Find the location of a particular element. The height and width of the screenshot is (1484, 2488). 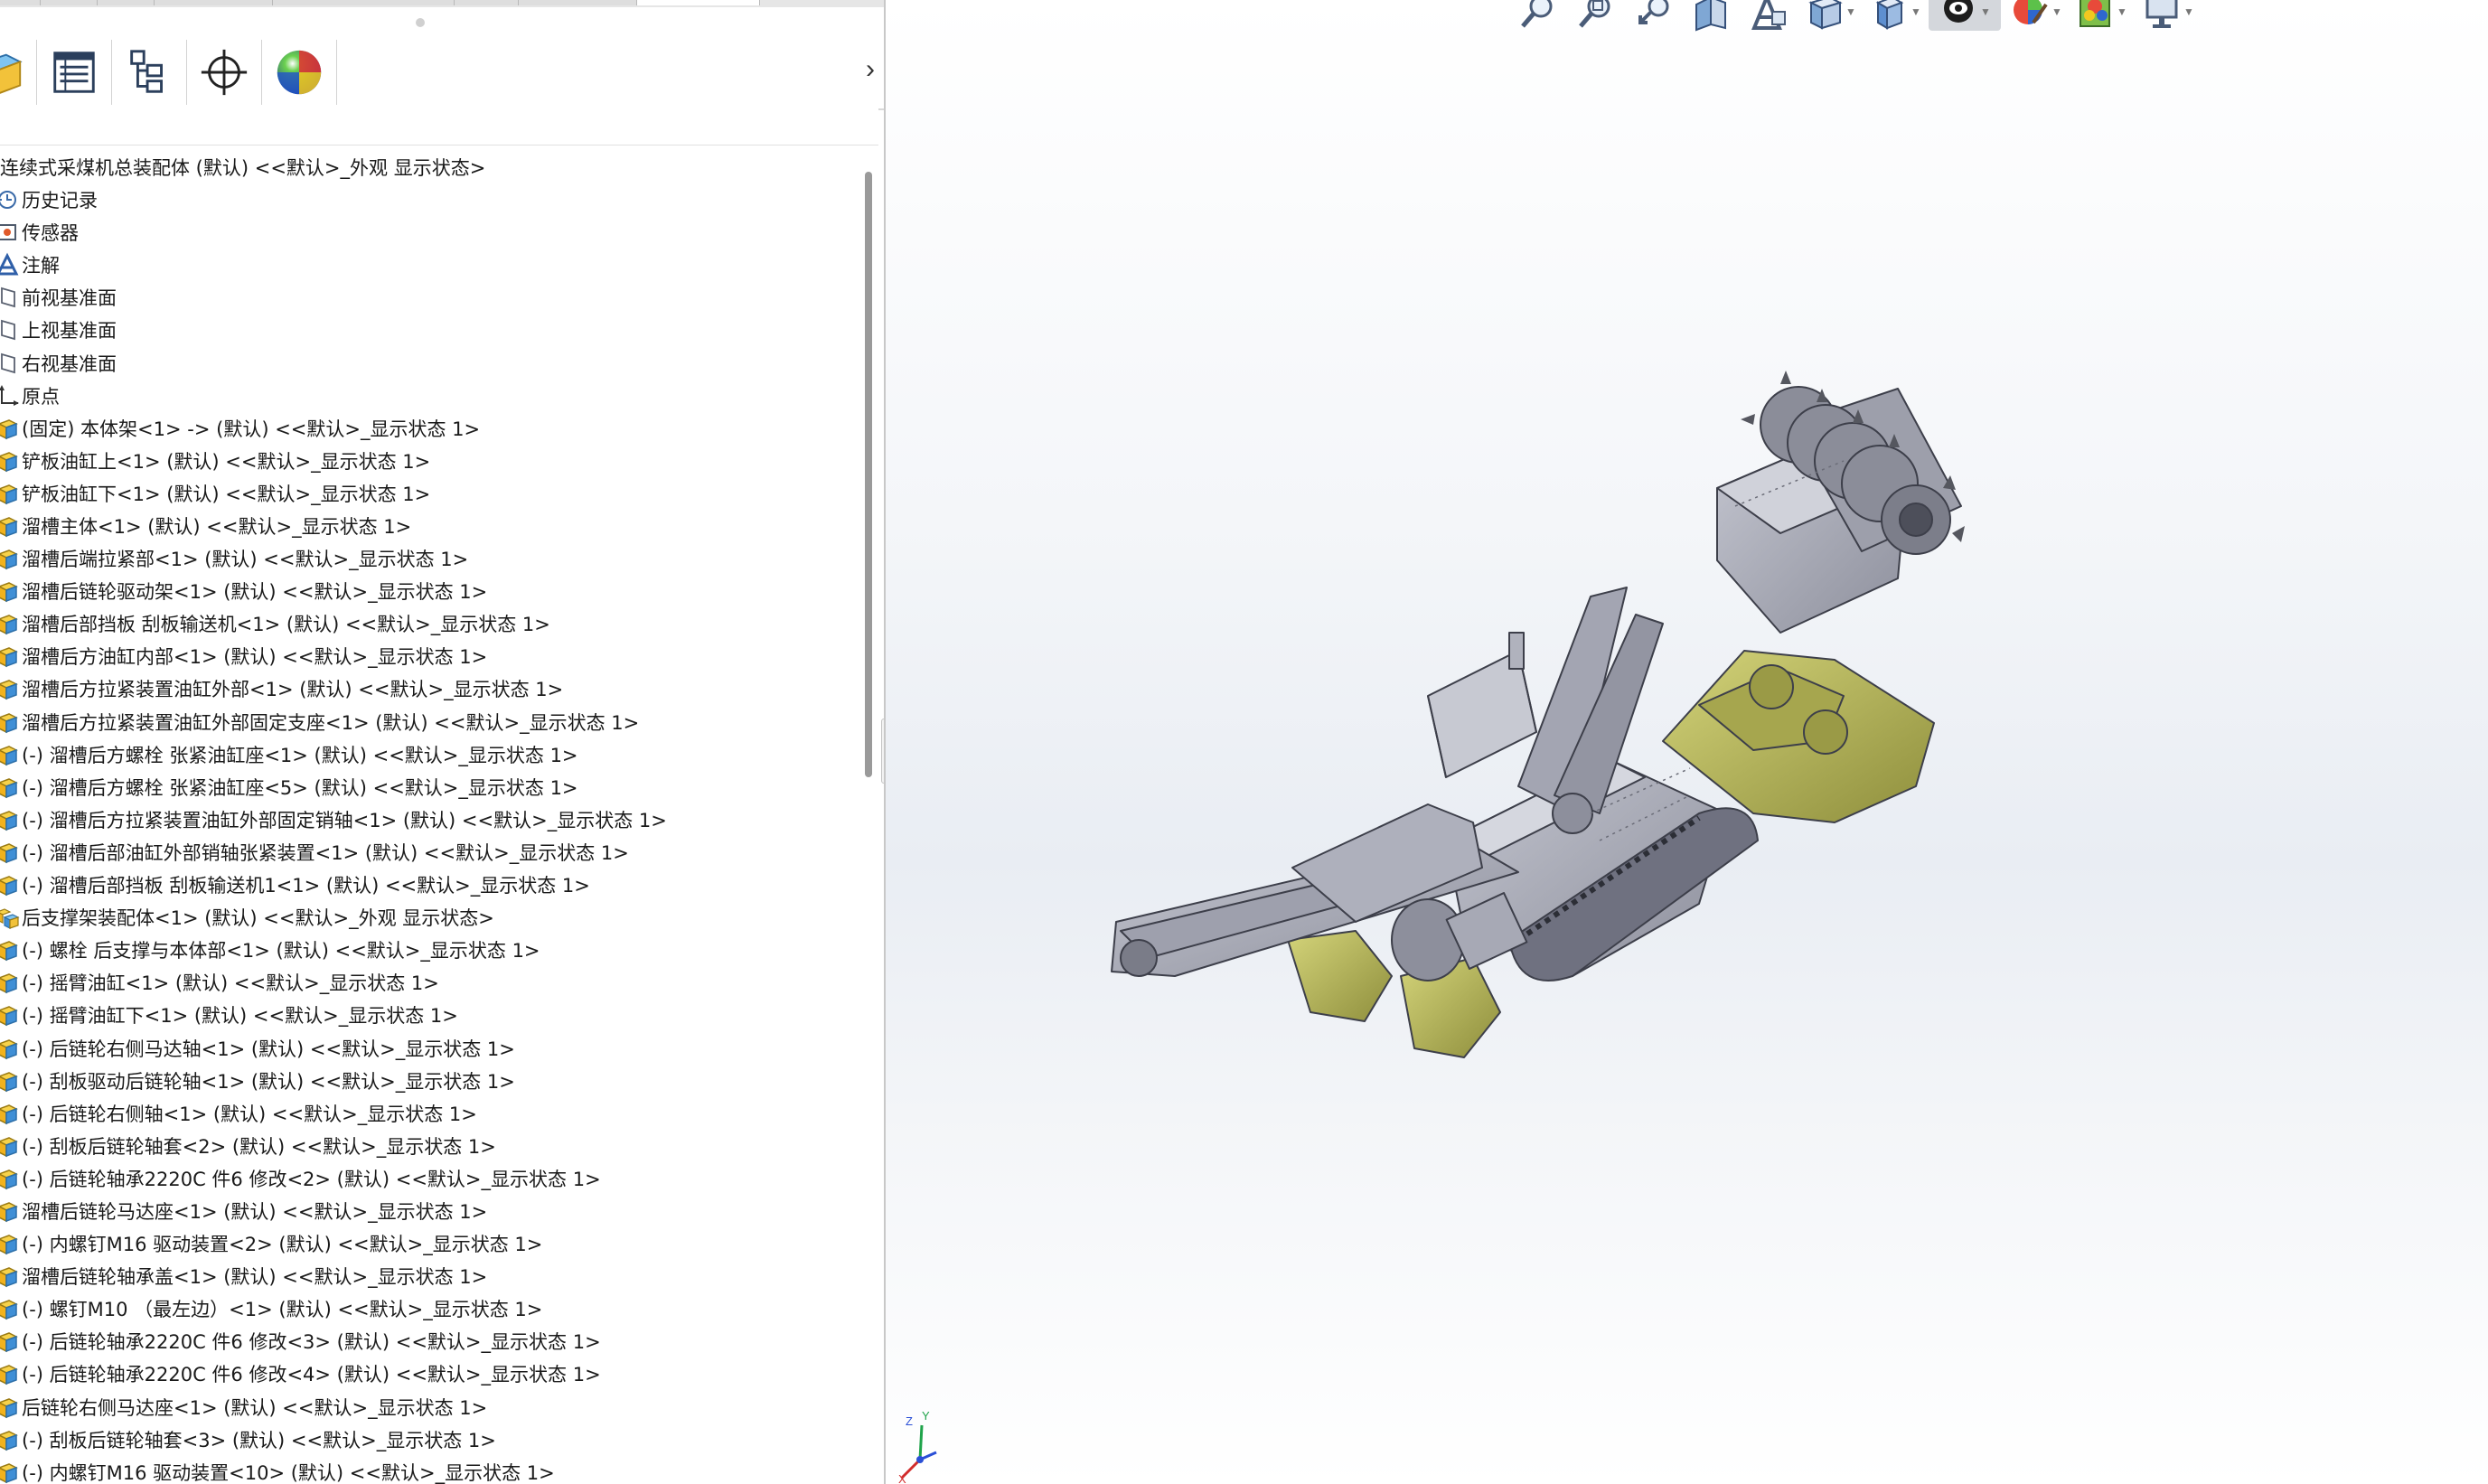

propertymanager-tab is located at coordinates (74, 72).